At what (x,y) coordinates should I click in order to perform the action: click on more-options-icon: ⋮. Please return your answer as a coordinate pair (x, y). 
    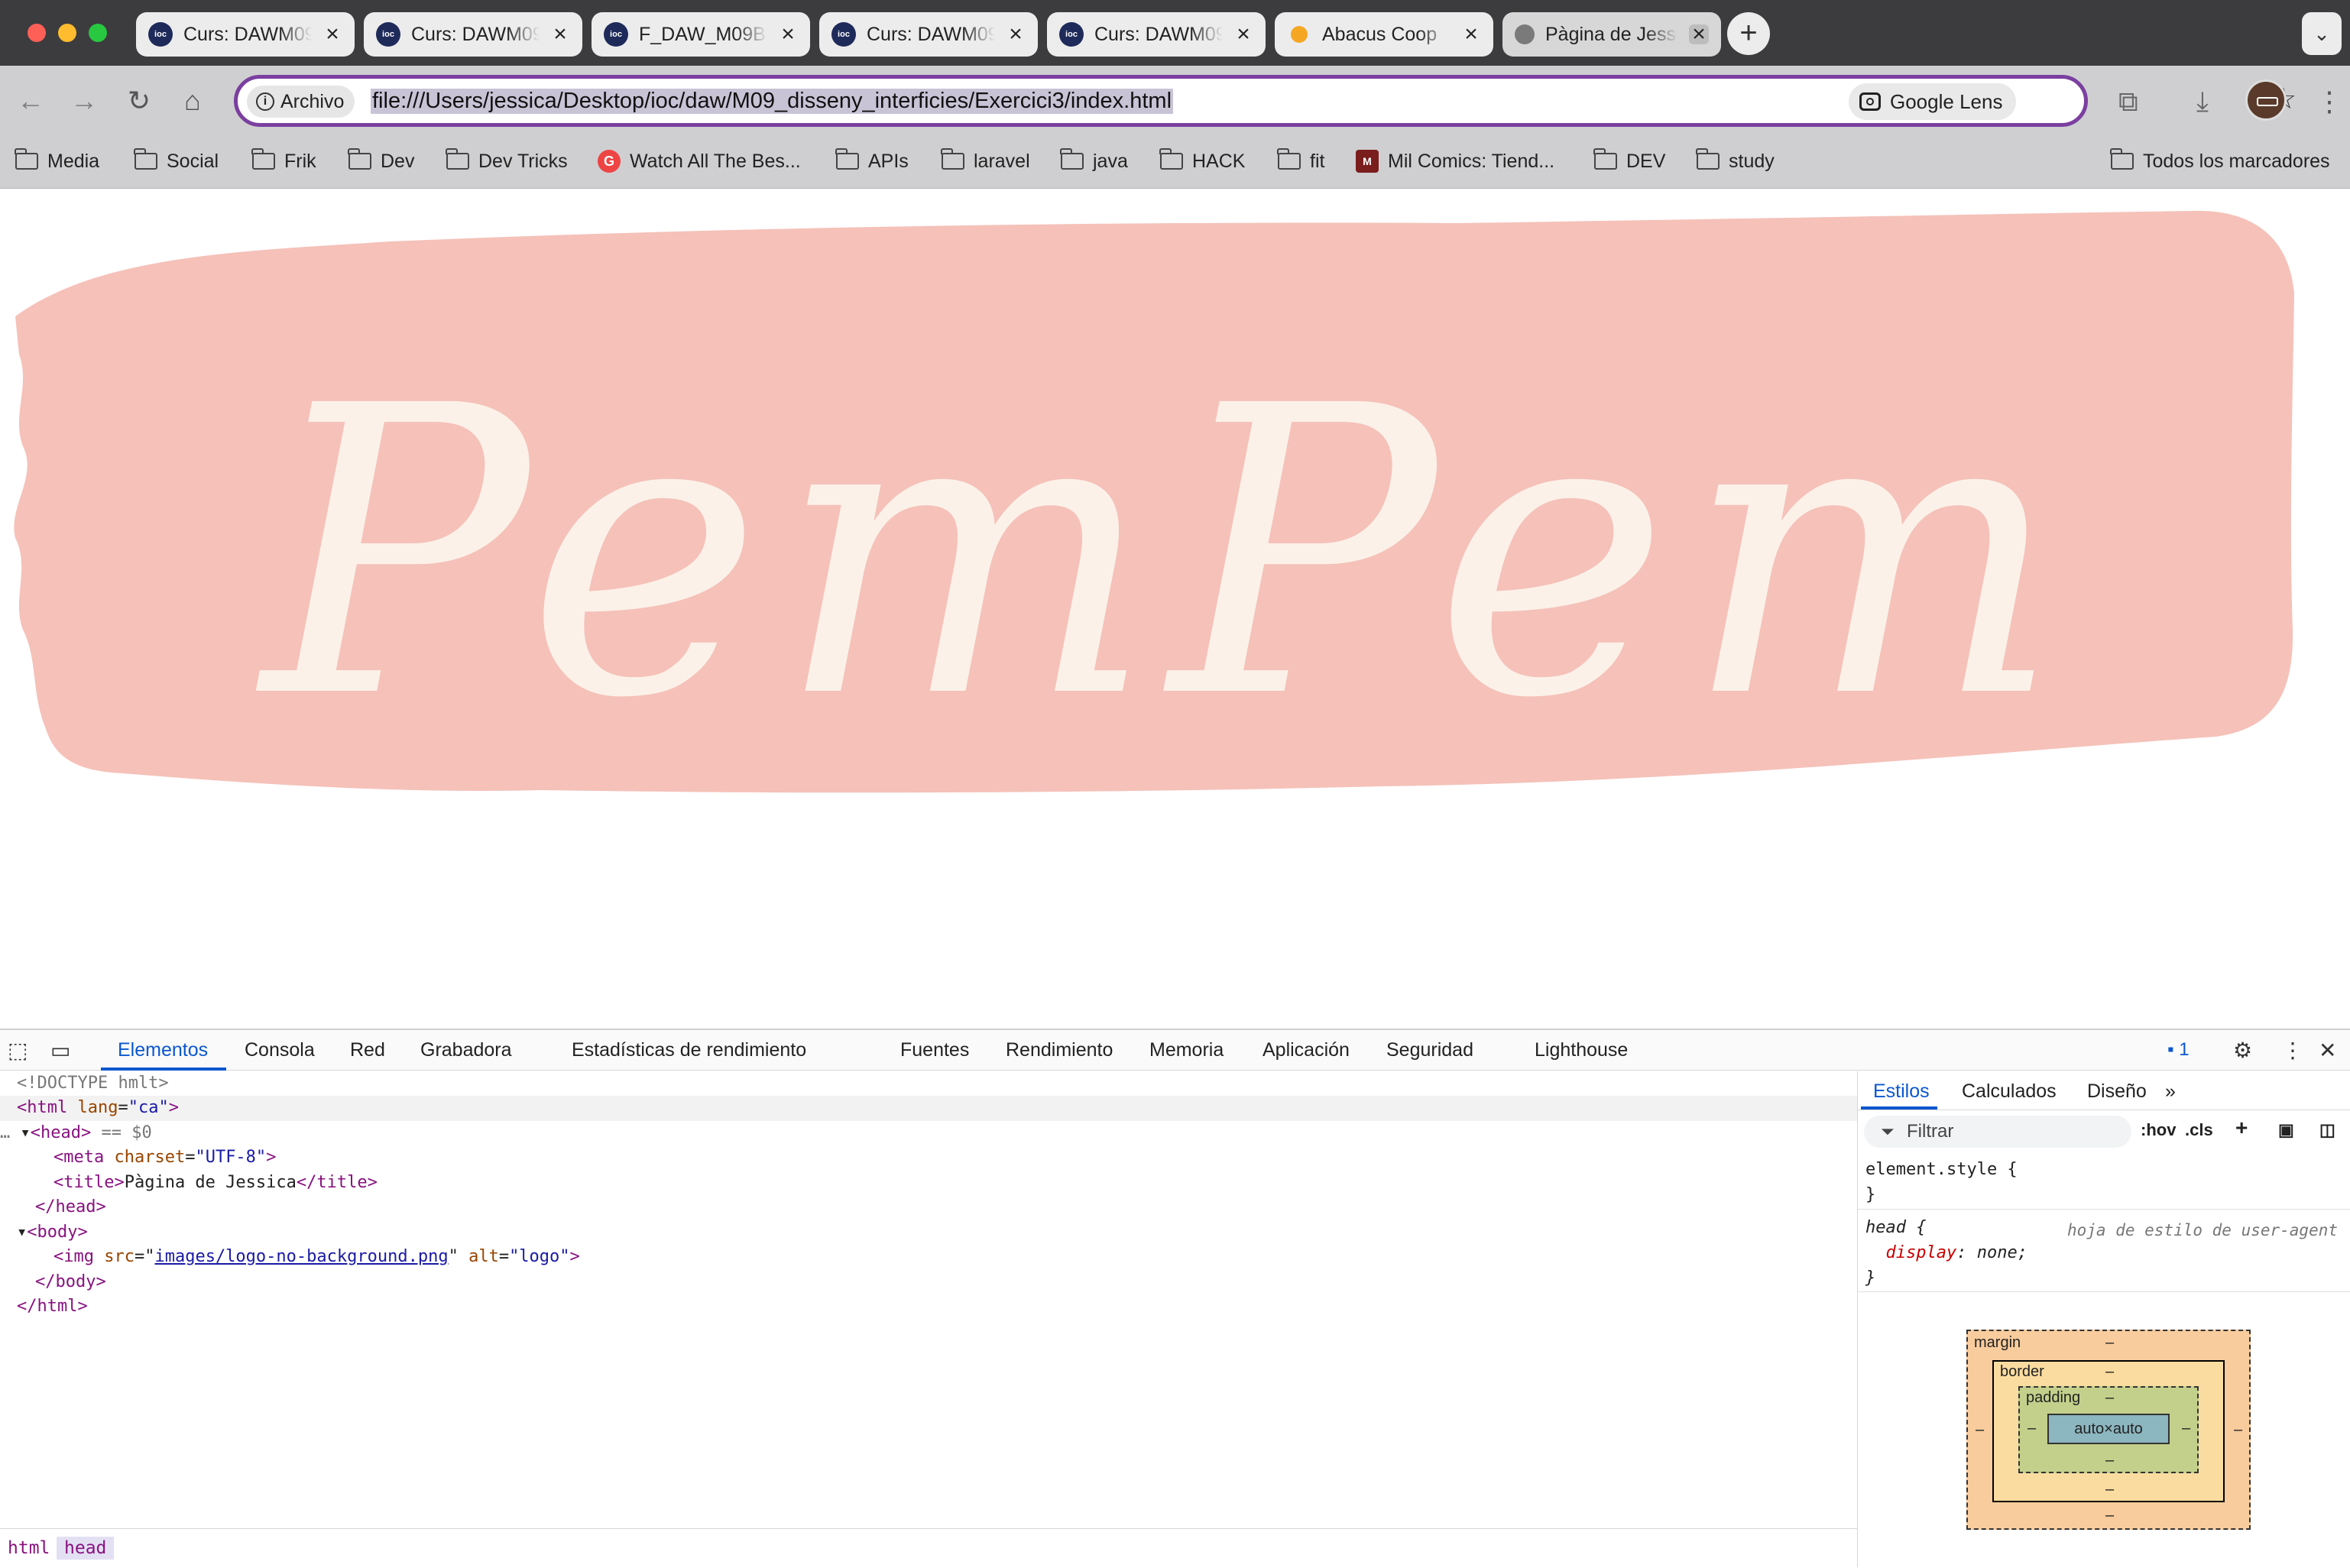
    Looking at the image, I should click on (2293, 1050).